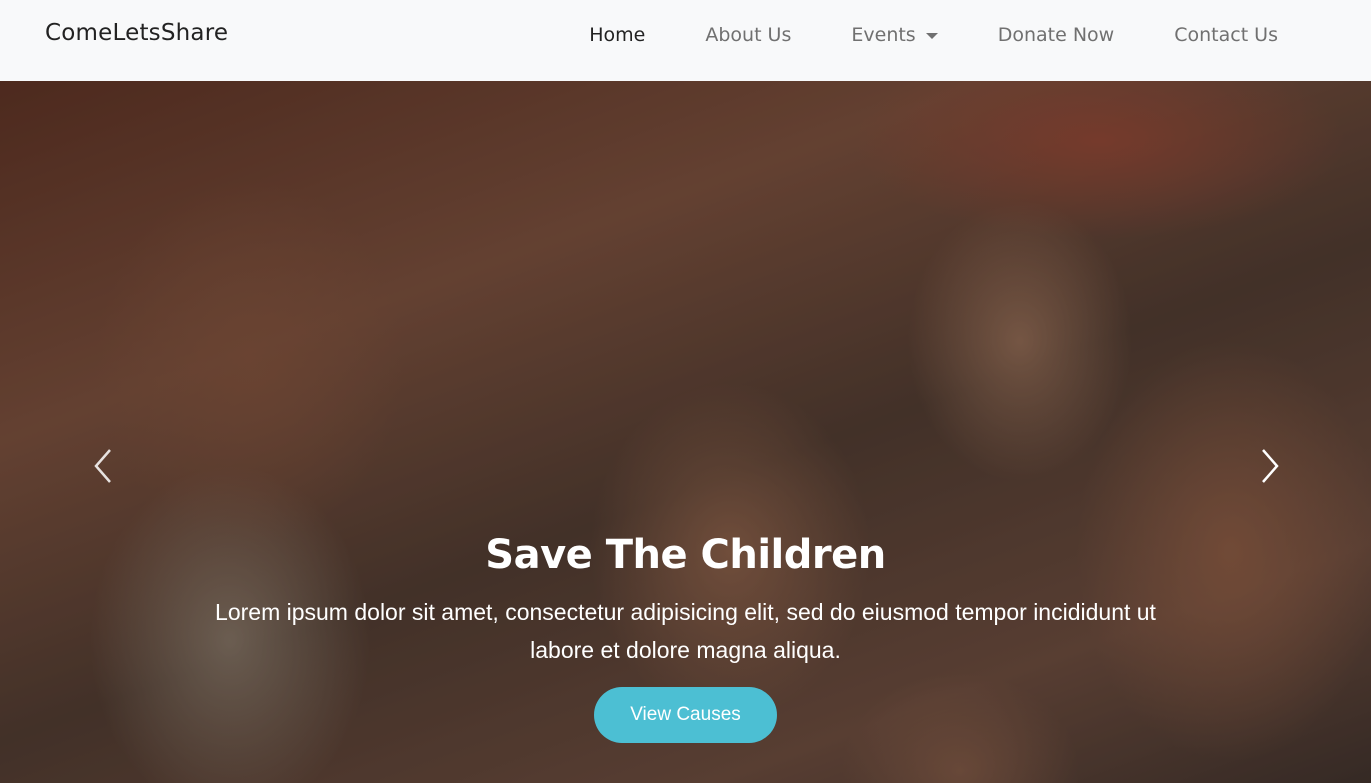 The width and height of the screenshot is (1371, 783). Describe the element at coordinates (748, 35) in the screenshot. I see `nav-item-about-us: About Us` at that location.